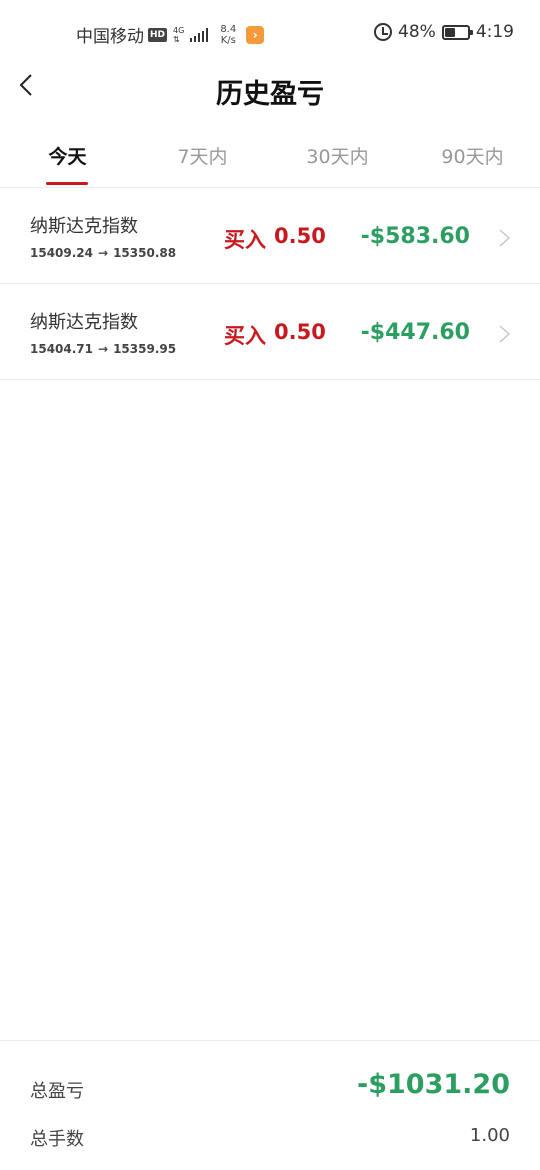  What do you see at coordinates (199, 34) in the screenshot?
I see `signal-icon` at bounding box center [199, 34].